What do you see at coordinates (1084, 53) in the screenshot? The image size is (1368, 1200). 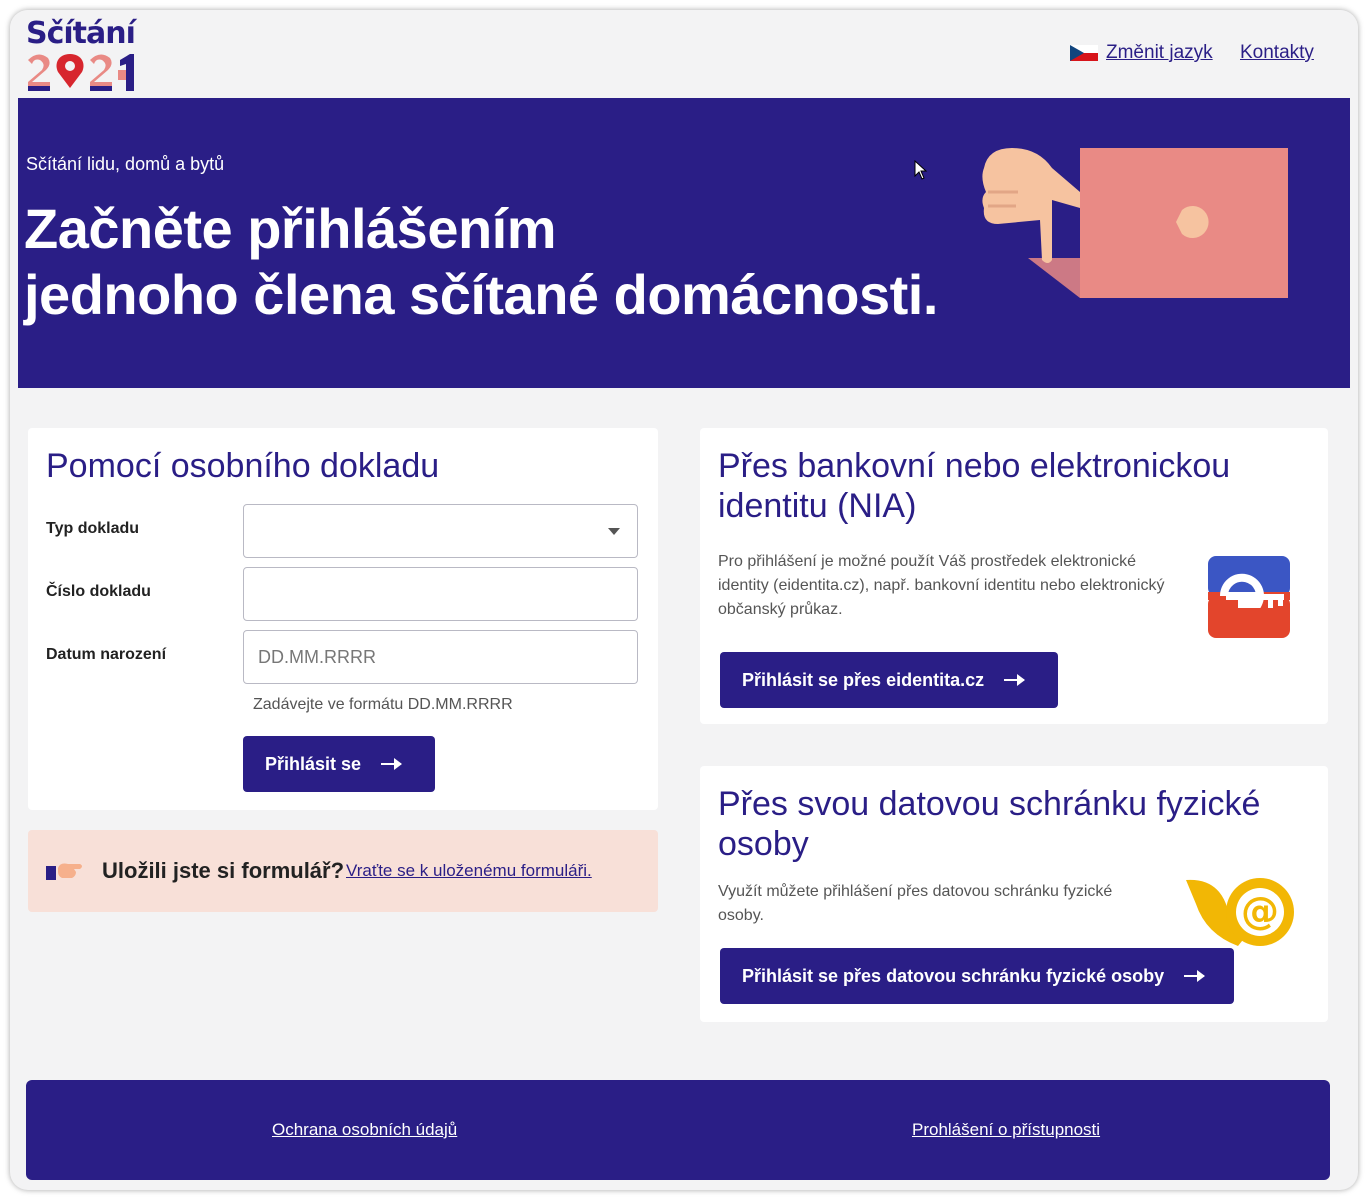 I see `czech-flag-icon` at bounding box center [1084, 53].